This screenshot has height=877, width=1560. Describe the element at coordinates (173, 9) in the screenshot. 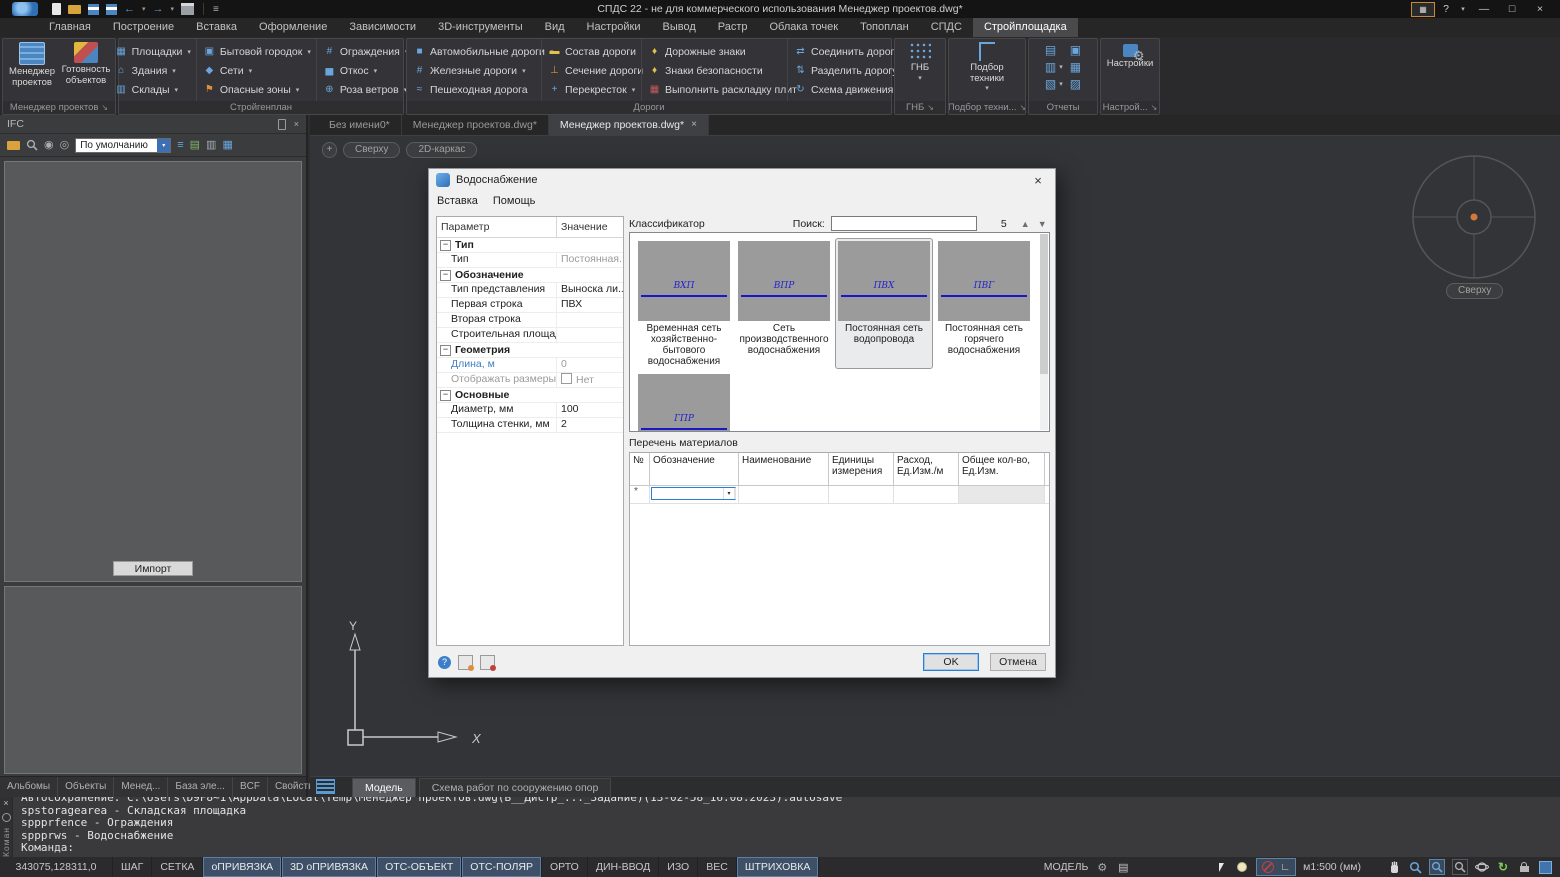

I see `redo-caret-icon: ▾` at that location.